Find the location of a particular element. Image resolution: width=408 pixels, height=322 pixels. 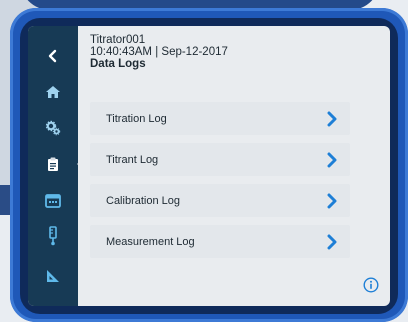

calendar-icon is located at coordinates (53, 200).